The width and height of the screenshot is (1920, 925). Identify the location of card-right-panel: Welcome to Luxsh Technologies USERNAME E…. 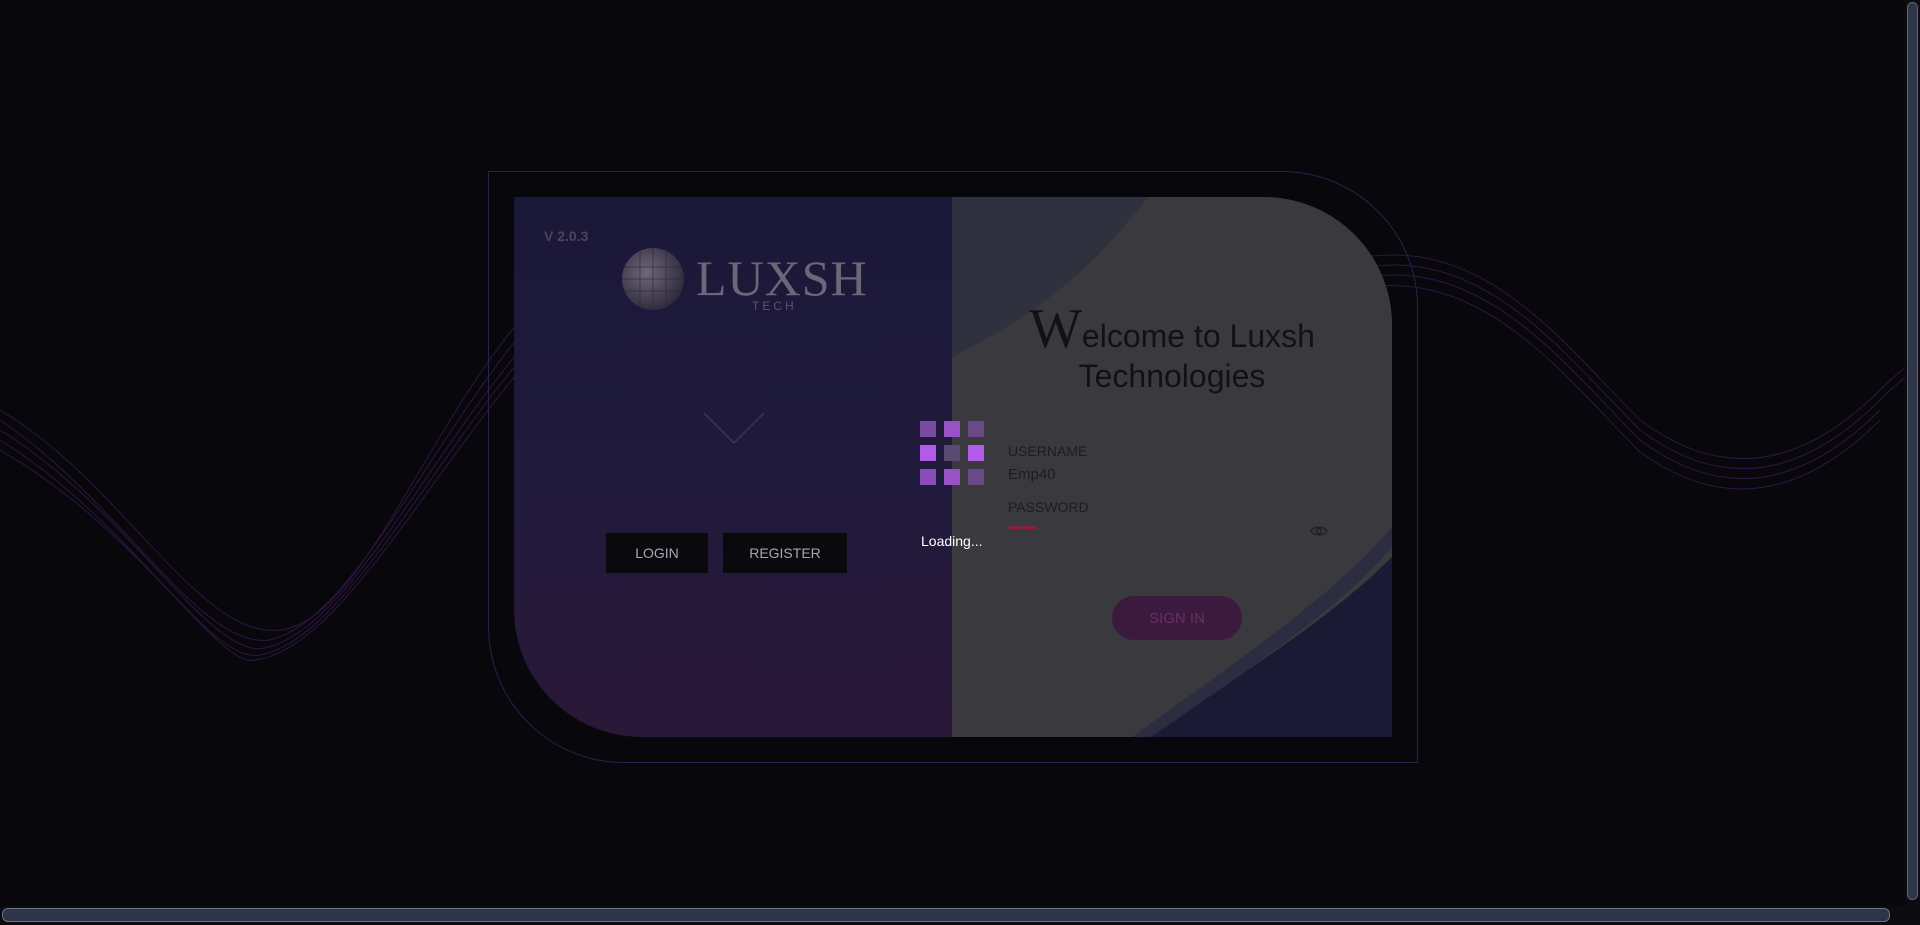
(1172, 467).